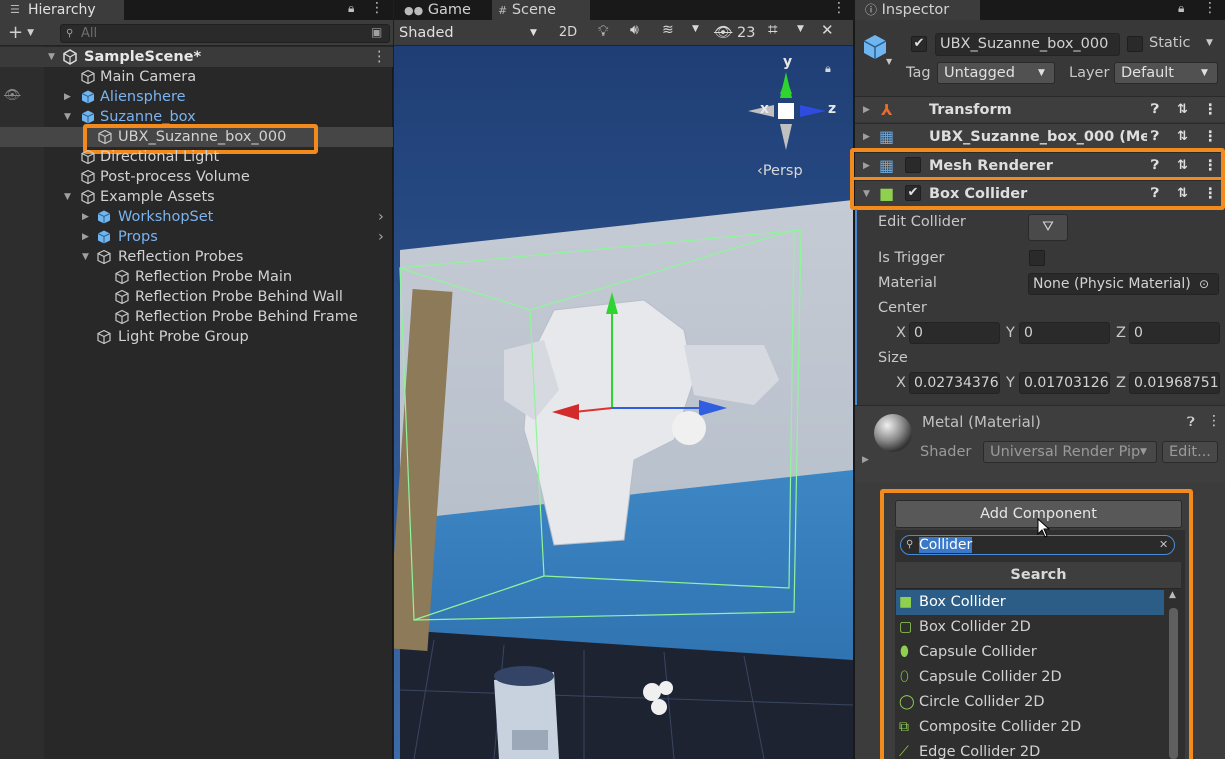 The width and height of the screenshot is (1225, 759). What do you see at coordinates (839, 8) in the screenshot?
I see `scene-kebab-icon: ⋮` at bounding box center [839, 8].